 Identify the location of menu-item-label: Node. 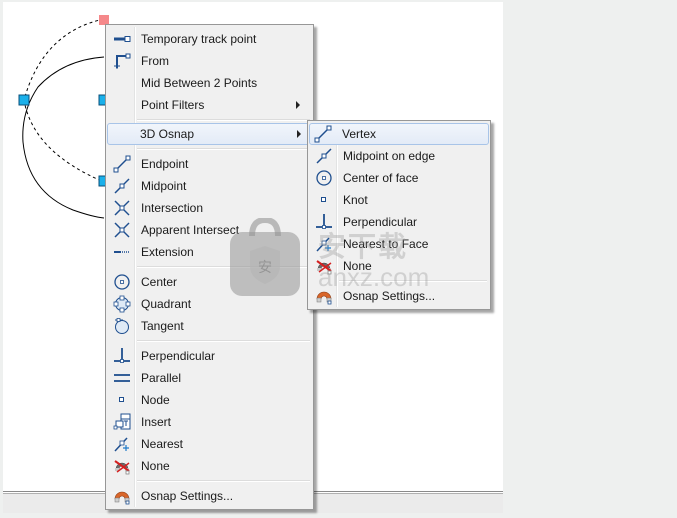
(155, 400).